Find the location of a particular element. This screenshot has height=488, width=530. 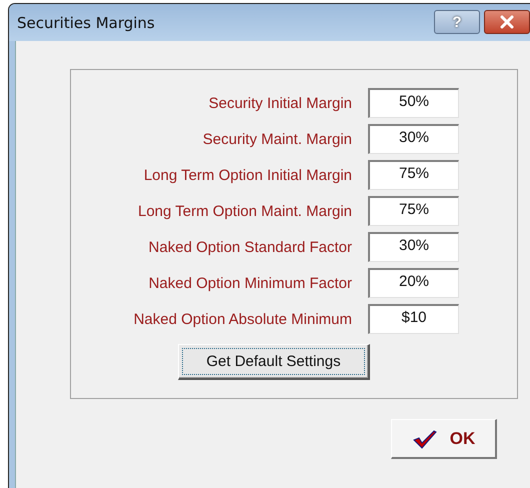

field-label: Naked Option Minimum Factor is located at coordinates (250, 283).